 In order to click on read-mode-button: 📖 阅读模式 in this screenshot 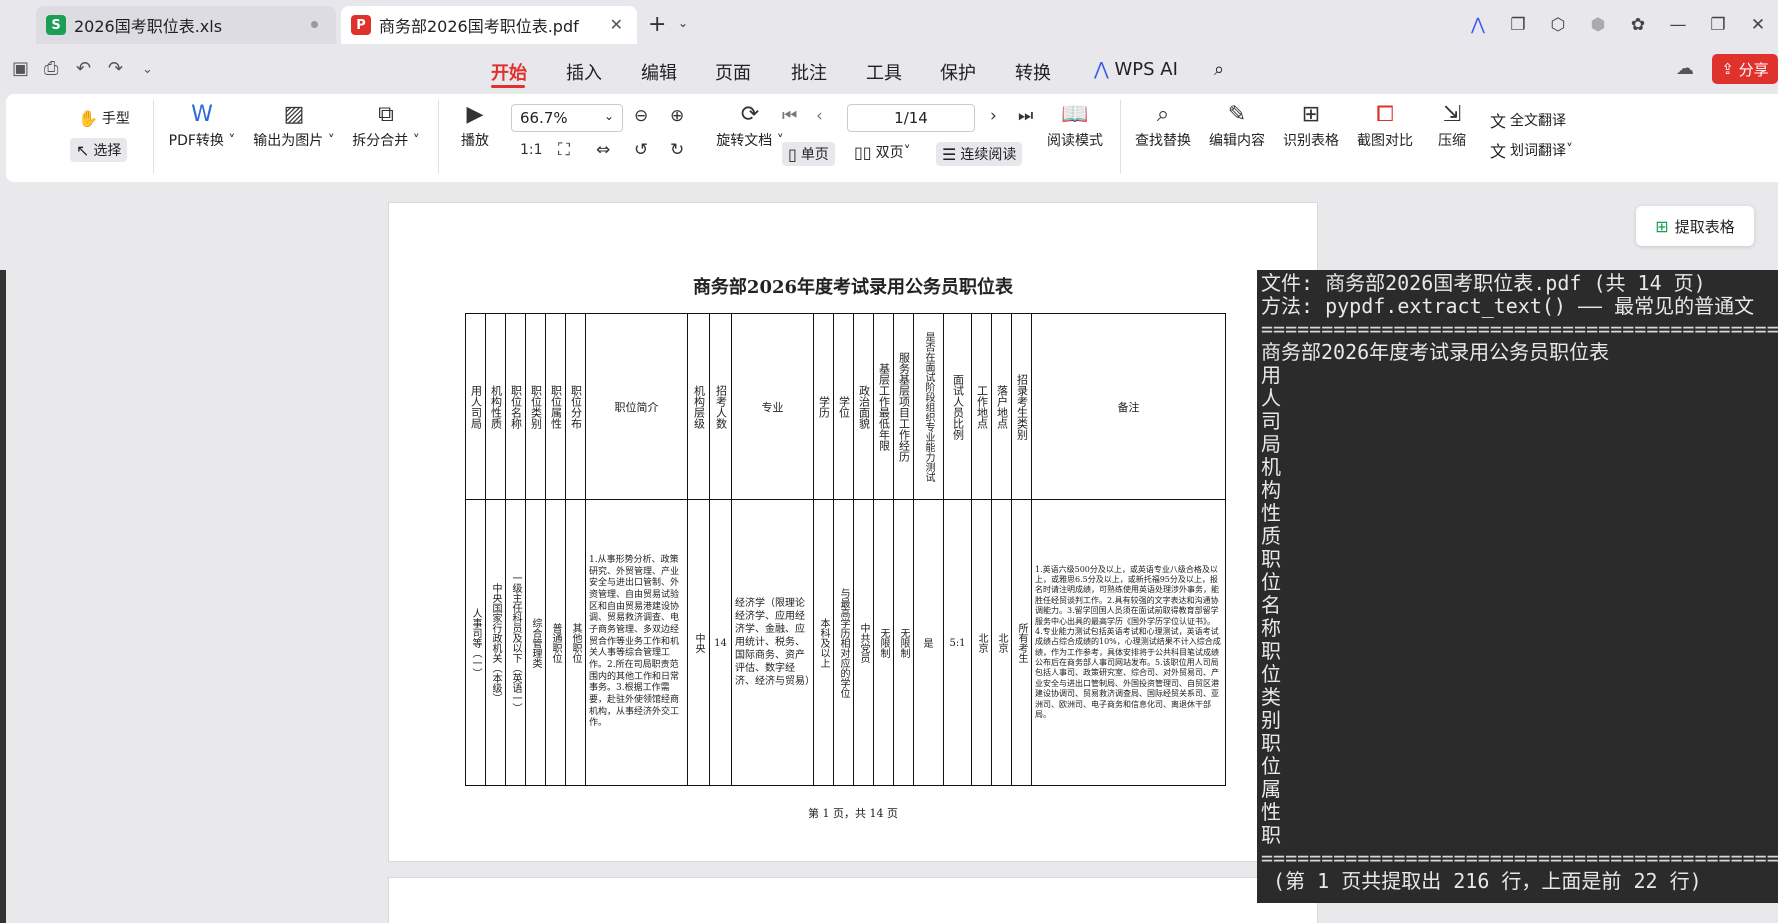, I will do `click(1075, 125)`.